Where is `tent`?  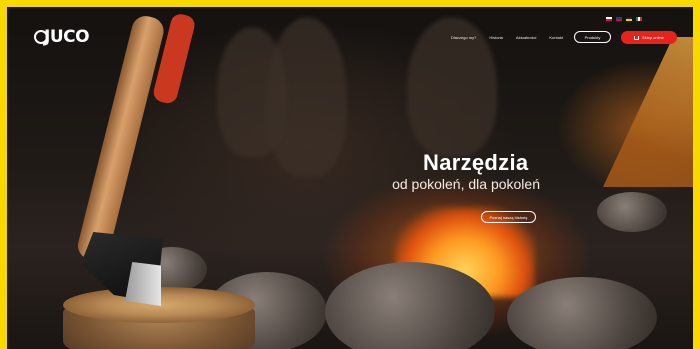 tent is located at coordinates (648, 112).